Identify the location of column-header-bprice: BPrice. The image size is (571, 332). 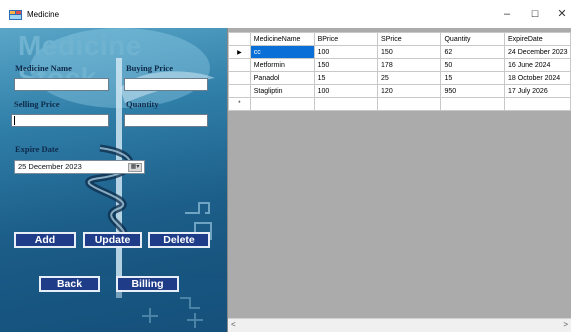
(346, 39).